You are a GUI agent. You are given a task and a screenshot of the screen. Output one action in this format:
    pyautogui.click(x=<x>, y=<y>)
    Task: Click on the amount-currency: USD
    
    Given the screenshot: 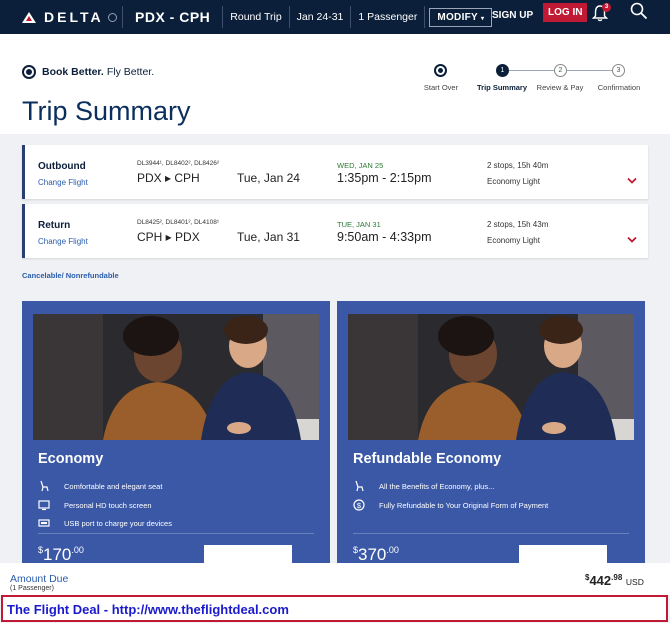 What is the action you would take?
    pyautogui.click(x=634, y=582)
    